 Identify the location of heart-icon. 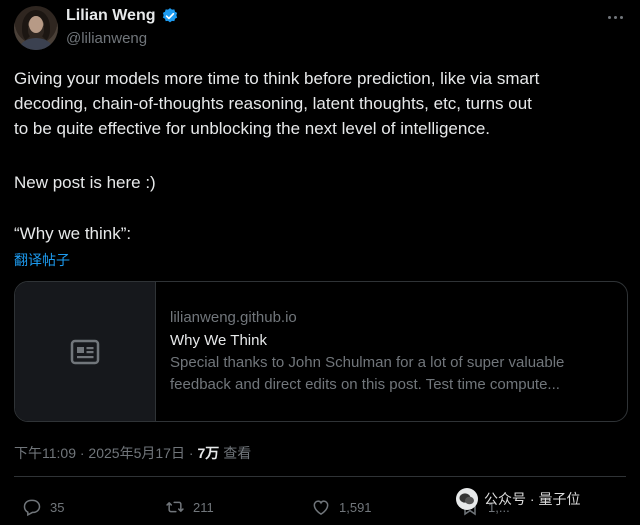
(321, 507).